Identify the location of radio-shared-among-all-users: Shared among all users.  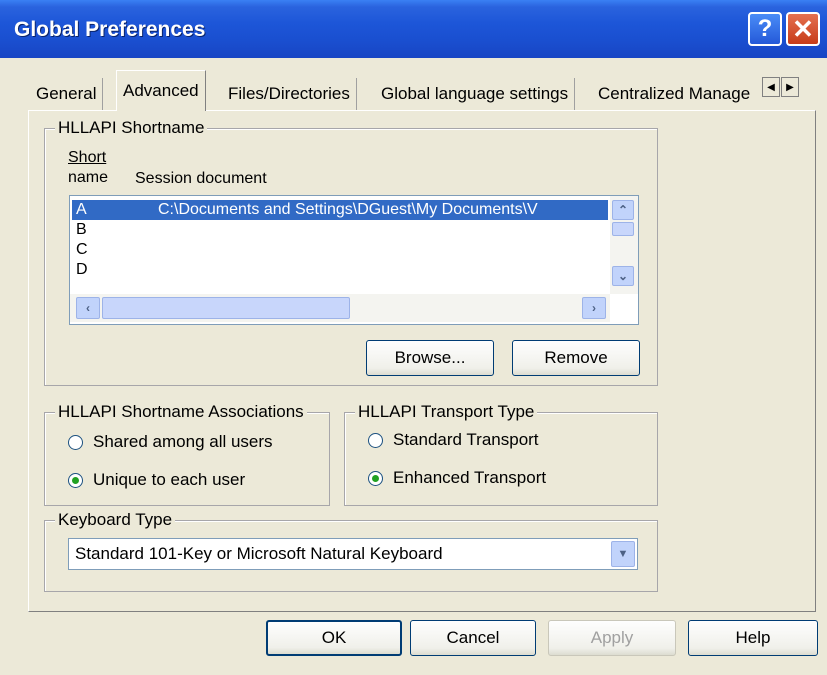
(170, 442).